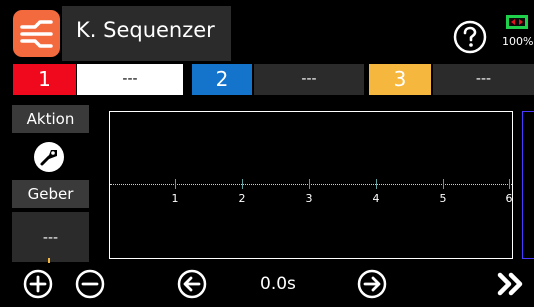 The image size is (534, 307). I want to click on slot-2-value: ---, so click(309, 79).